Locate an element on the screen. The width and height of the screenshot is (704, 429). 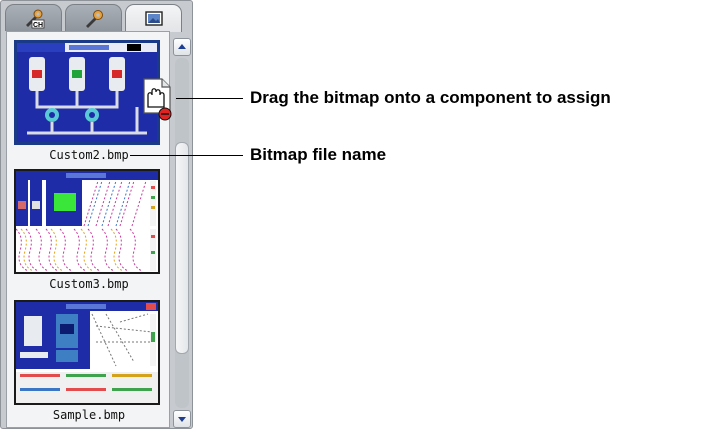
vertical-scrollbar is located at coordinates (182, 233).